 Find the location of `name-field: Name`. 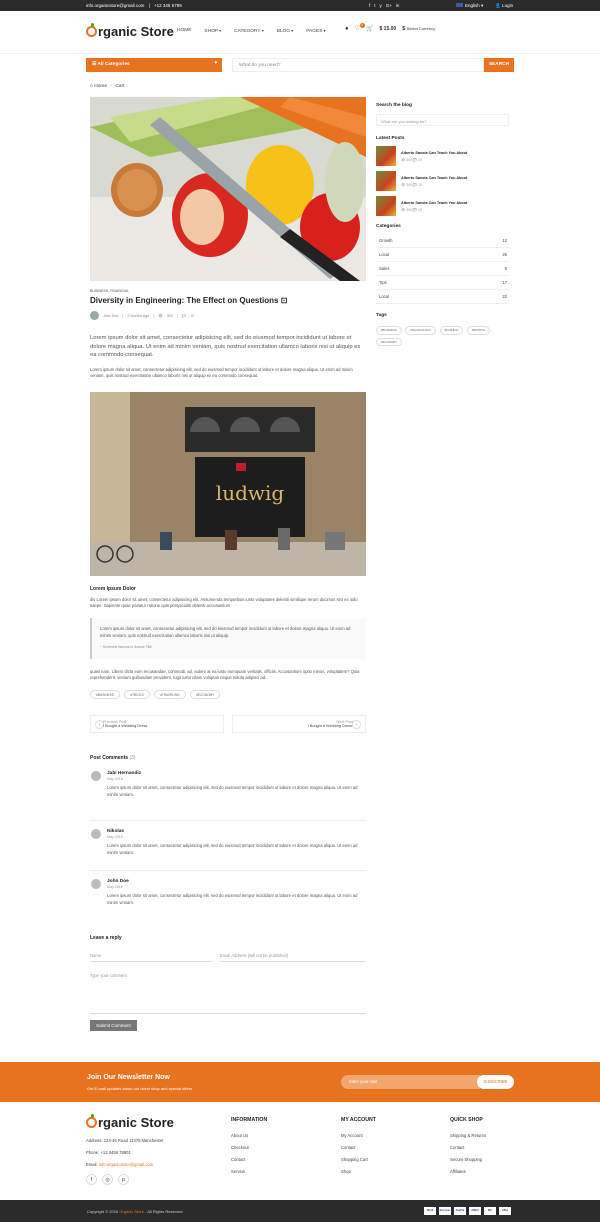

name-field: Name is located at coordinates (151, 956).